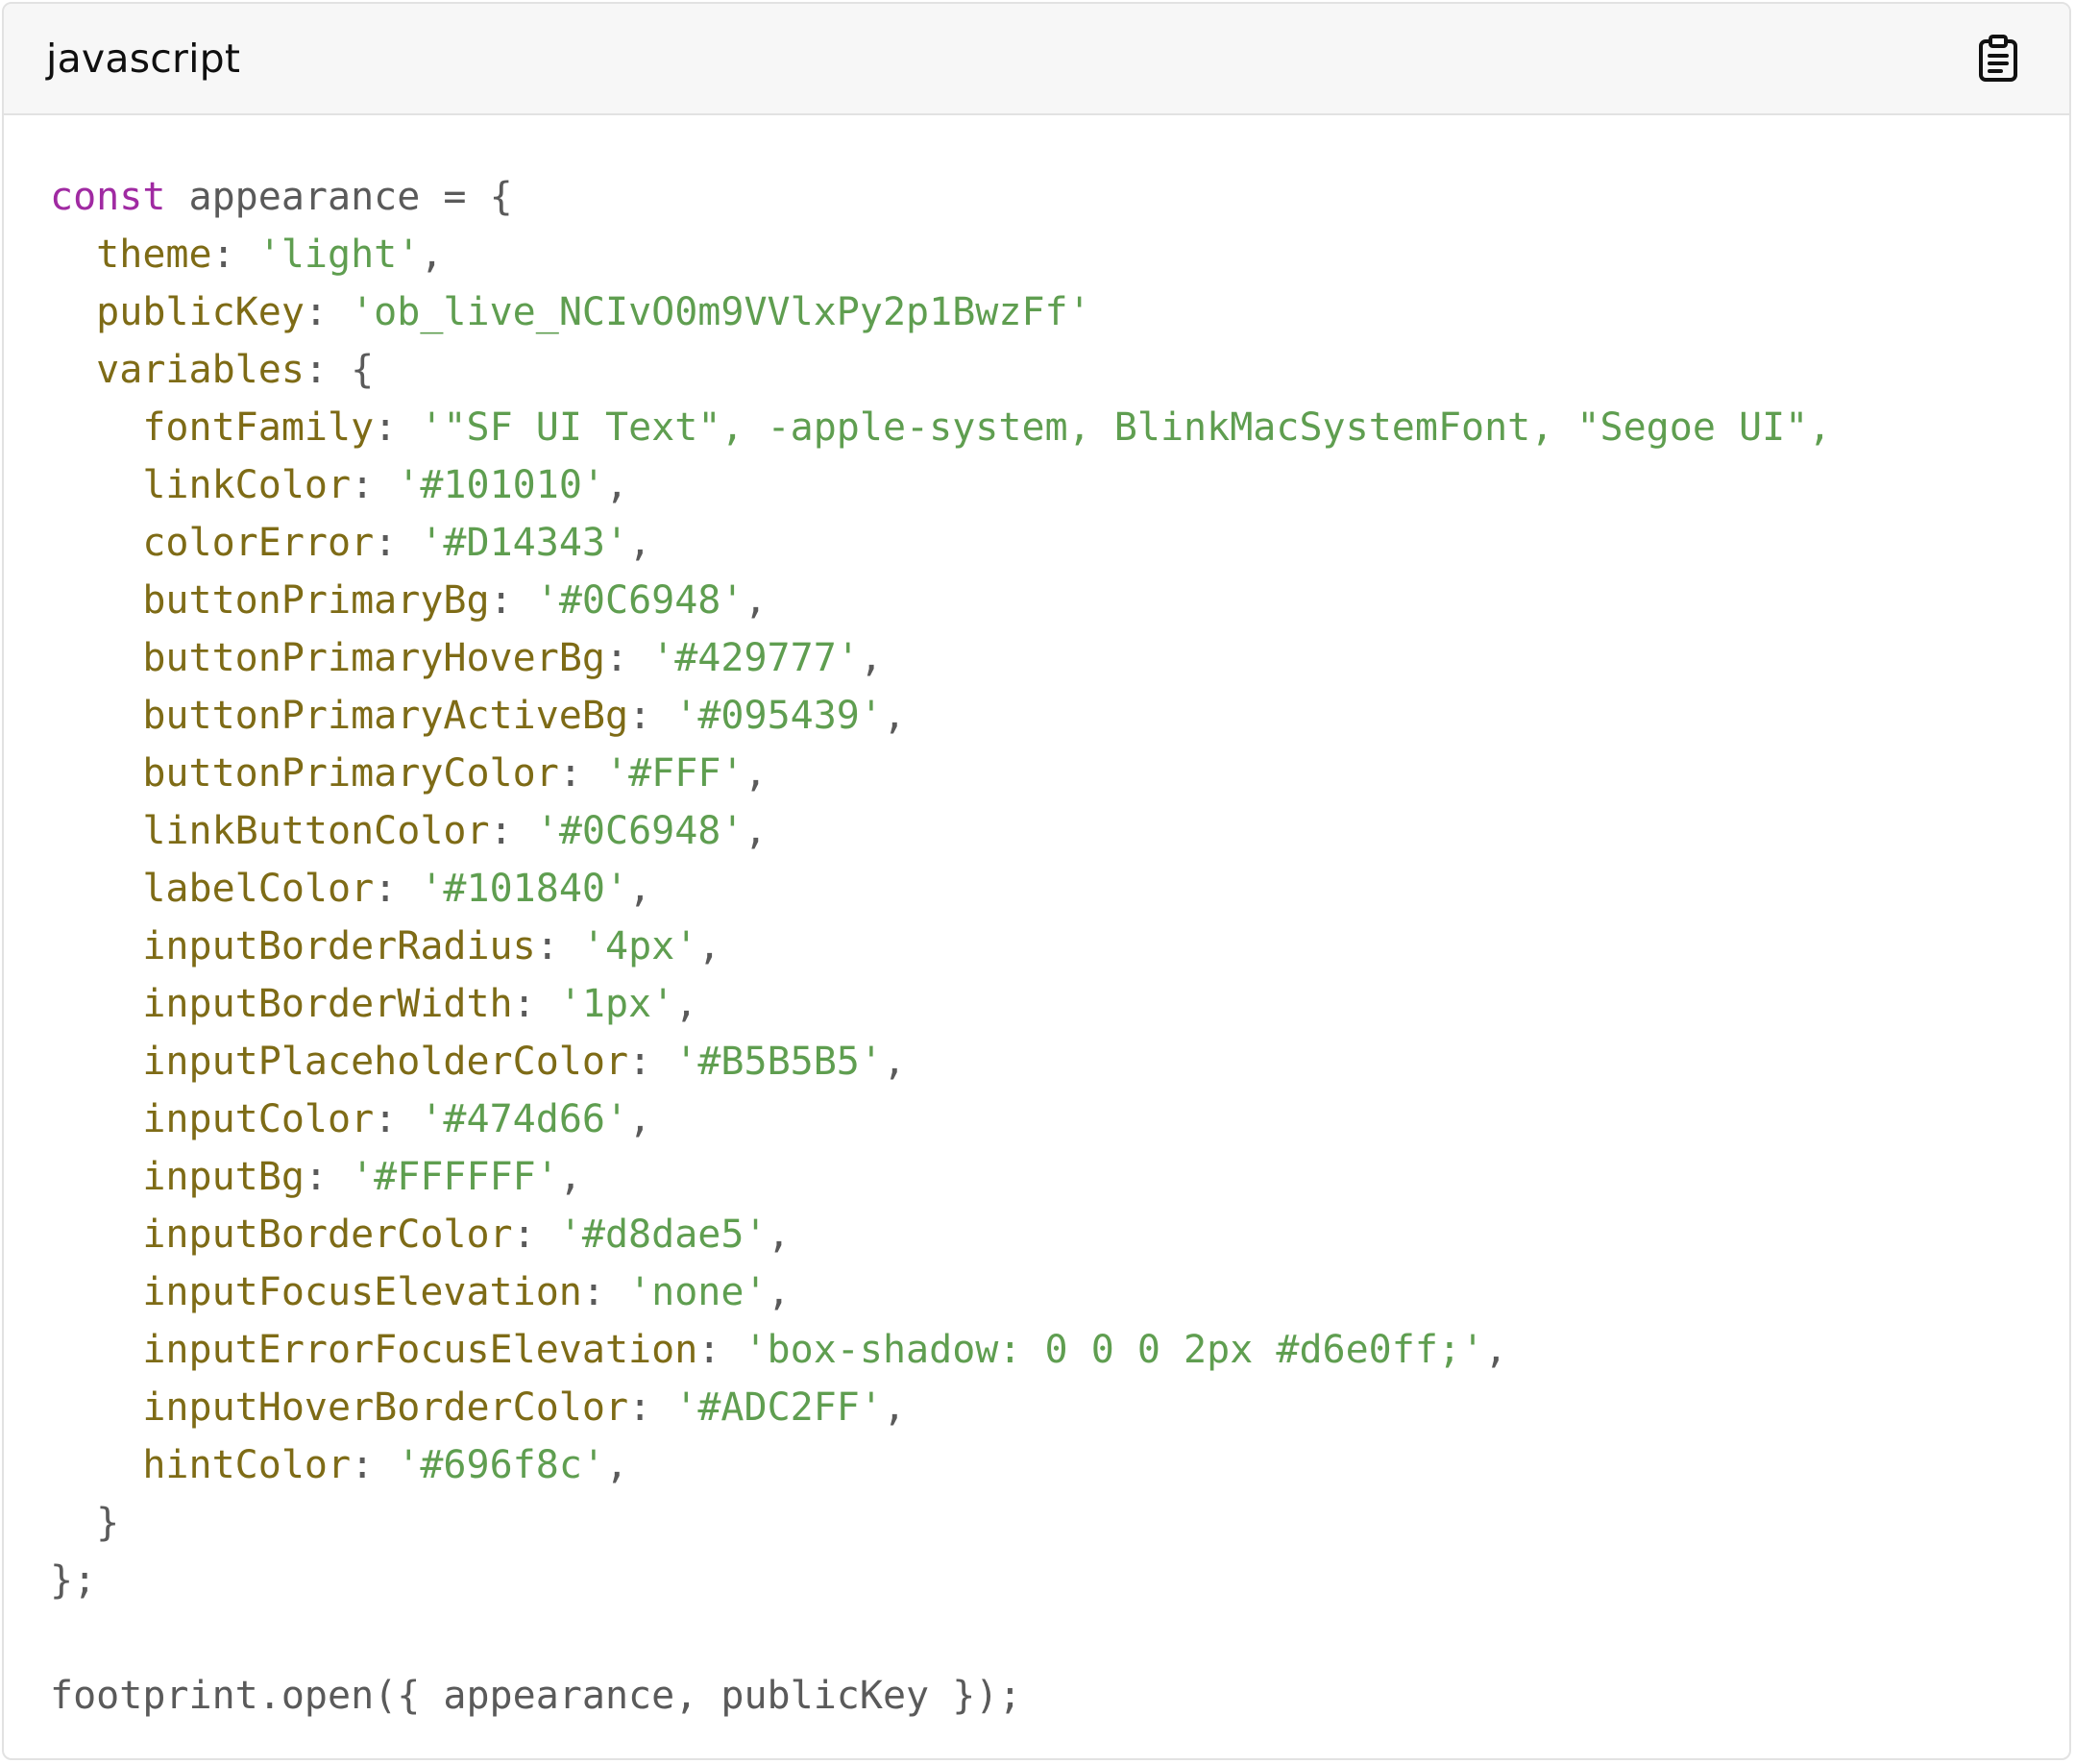 The width and height of the screenshot is (2075, 1764). I want to click on code-token-string: '#d8dae5', so click(663, 1235).